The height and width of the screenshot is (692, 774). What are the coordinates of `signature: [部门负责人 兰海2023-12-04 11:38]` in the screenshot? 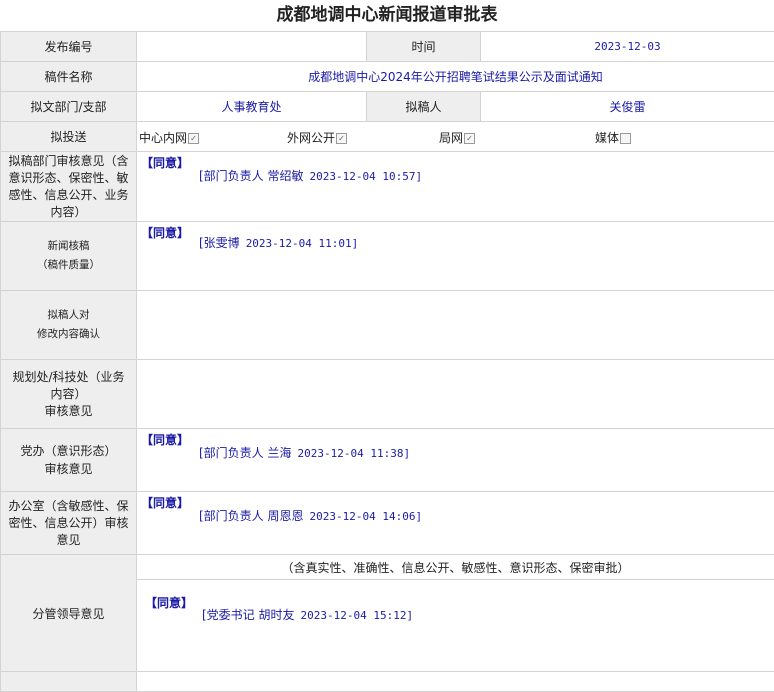 It's located at (304, 452).